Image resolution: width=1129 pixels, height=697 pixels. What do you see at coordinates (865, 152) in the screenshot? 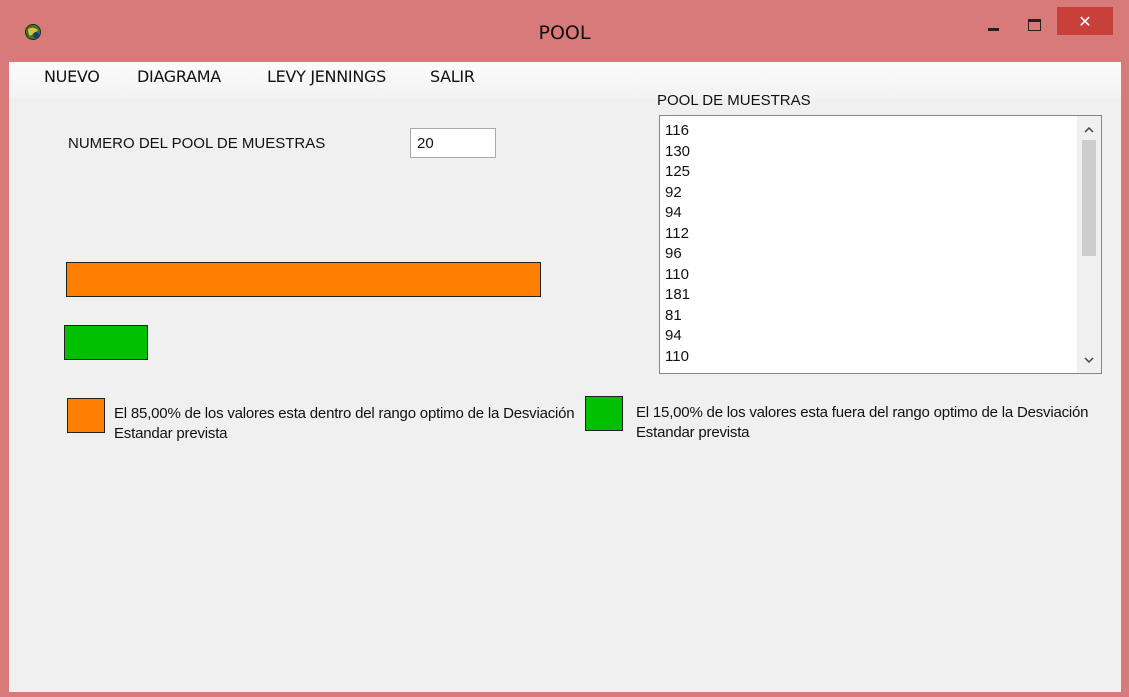
I see `pool-list-item: 130` at bounding box center [865, 152].